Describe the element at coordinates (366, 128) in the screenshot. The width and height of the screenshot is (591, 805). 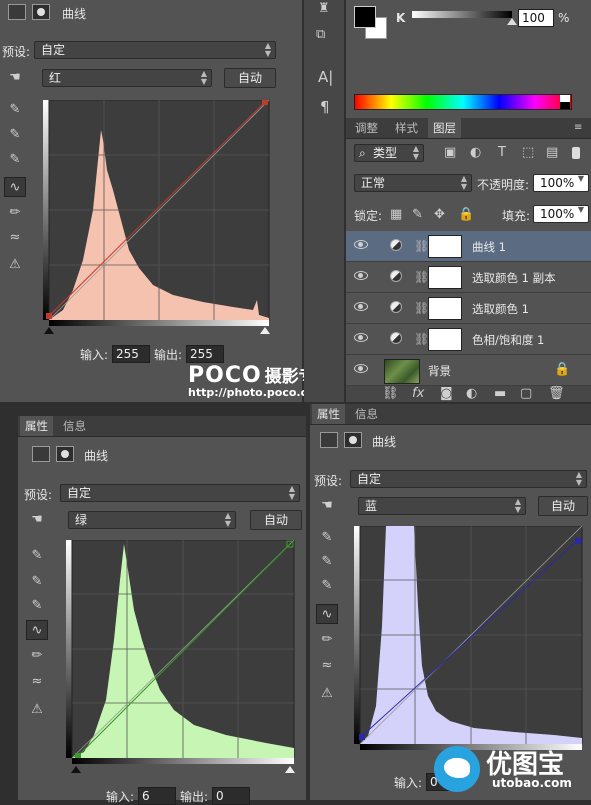
I see `tab-adjustments: 调整` at that location.